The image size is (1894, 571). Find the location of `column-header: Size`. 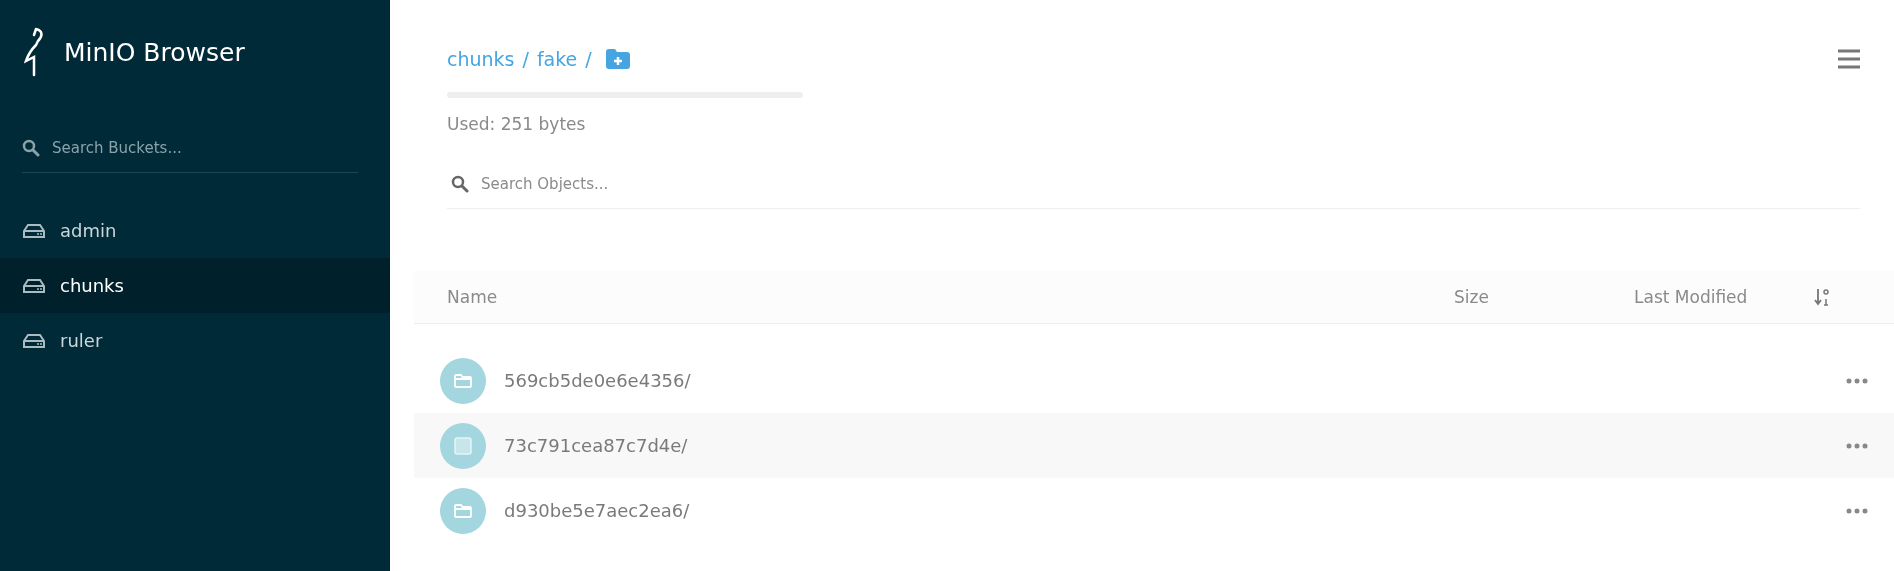

column-header: Size is located at coordinates (1544, 297).